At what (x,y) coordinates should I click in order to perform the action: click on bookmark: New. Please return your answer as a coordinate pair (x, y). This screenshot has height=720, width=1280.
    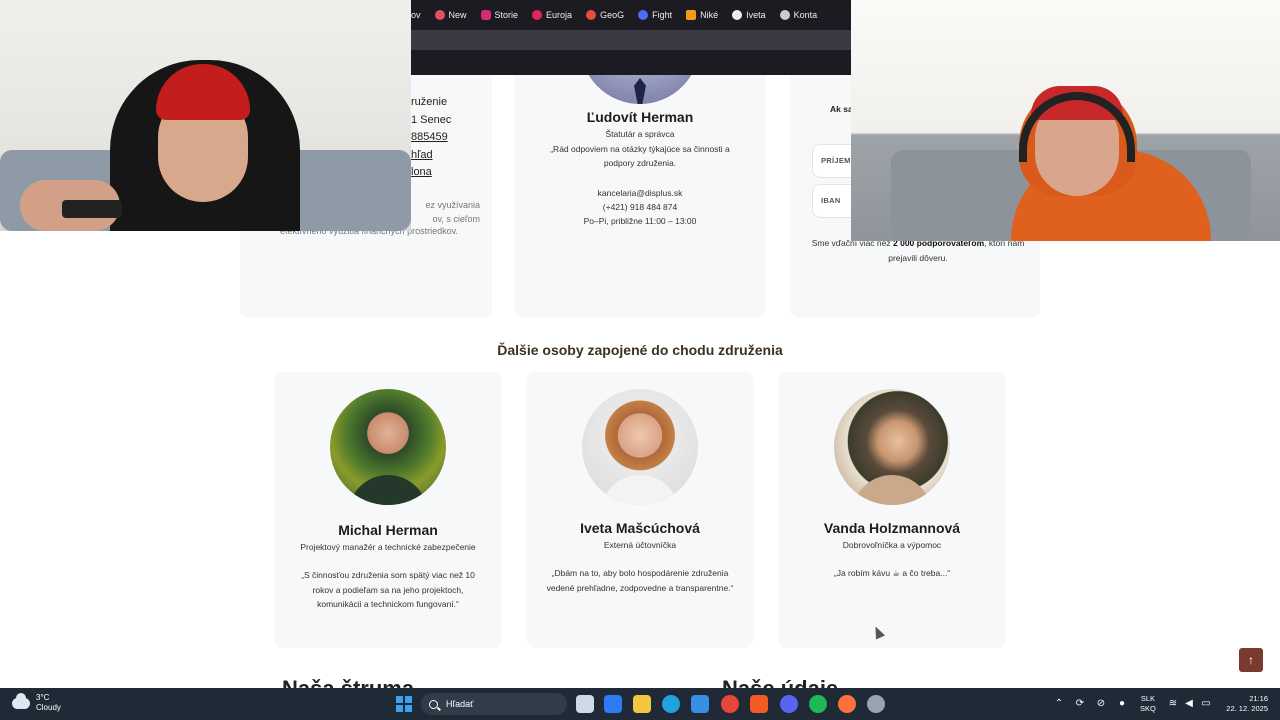
    Looking at the image, I should click on (450, 15).